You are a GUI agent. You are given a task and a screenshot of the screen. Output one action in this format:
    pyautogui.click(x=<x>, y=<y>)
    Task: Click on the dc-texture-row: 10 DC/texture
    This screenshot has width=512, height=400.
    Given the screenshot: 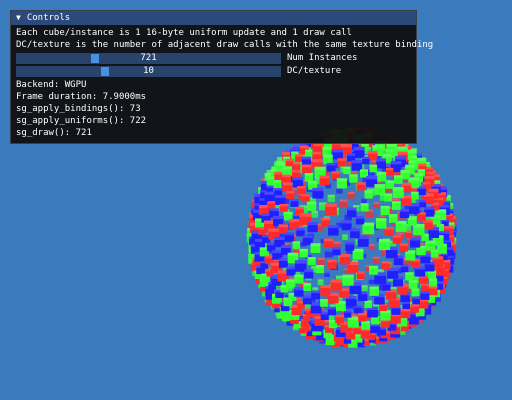 What is the action you would take?
    pyautogui.click(x=213, y=71)
    